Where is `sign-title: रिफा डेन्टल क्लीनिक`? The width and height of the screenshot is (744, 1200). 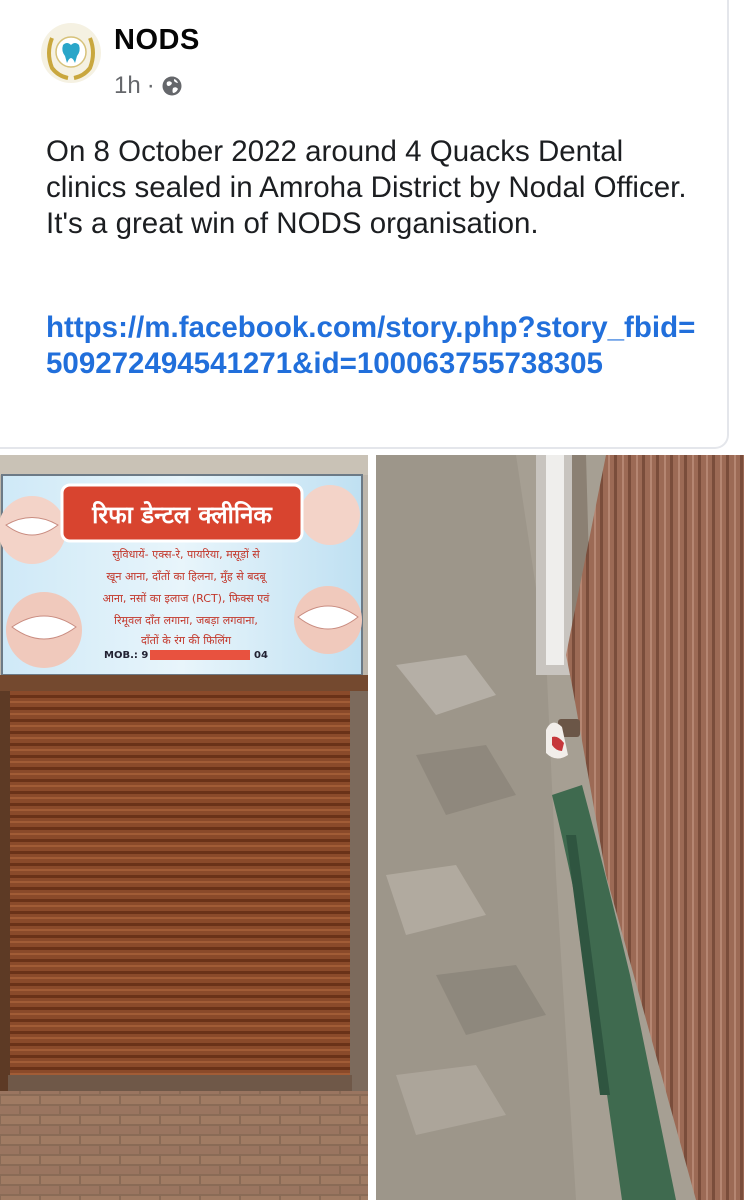 sign-title: रिफा डेन्टल क्लीनिक is located at coordinates (182, 515).